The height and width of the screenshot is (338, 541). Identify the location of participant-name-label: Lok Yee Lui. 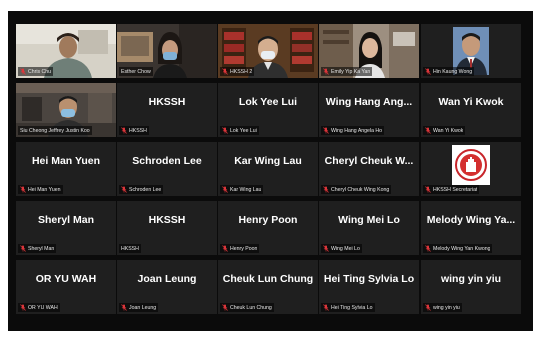
(243, 130).